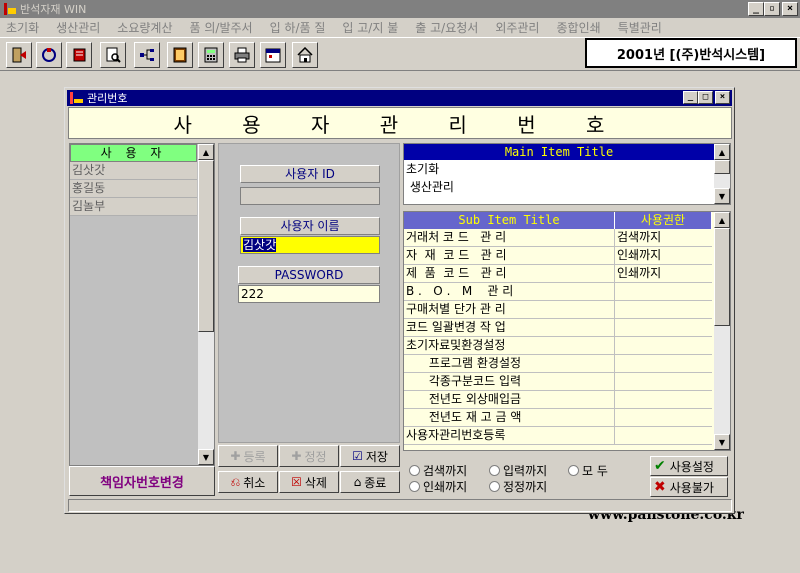 This screenshot has width=800, height=573. I want to click on table-row: 전년도 재 고 금 액, so click(558, 418).